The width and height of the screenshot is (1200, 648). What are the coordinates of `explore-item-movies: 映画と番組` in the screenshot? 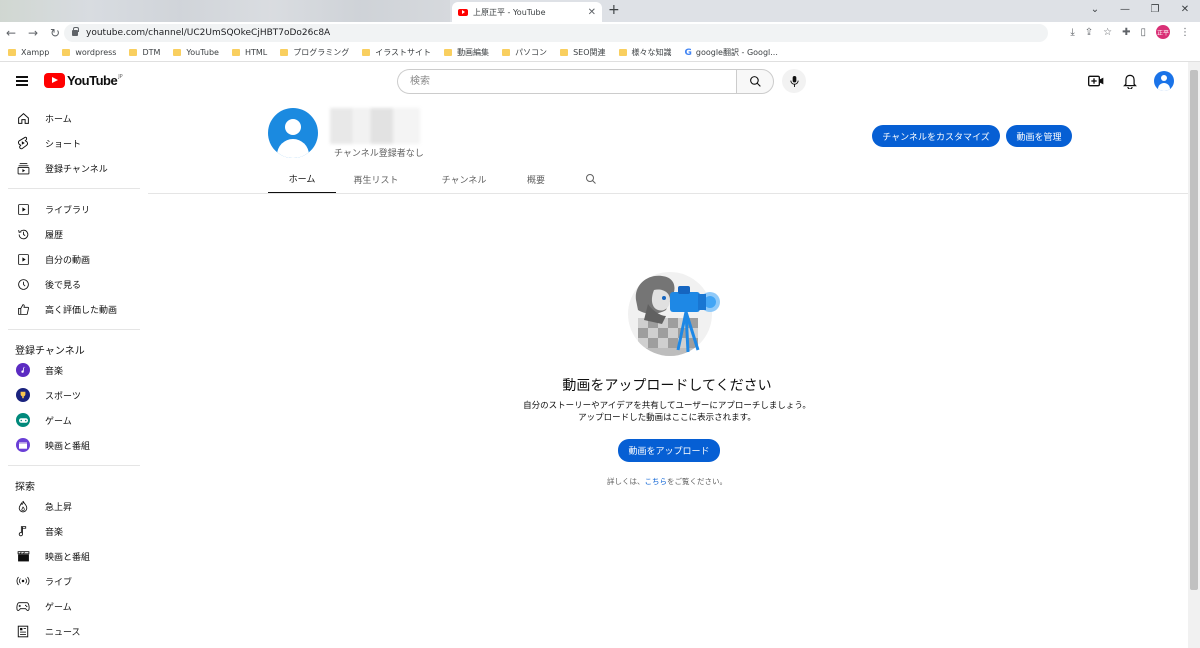 It's located at (70, 556).